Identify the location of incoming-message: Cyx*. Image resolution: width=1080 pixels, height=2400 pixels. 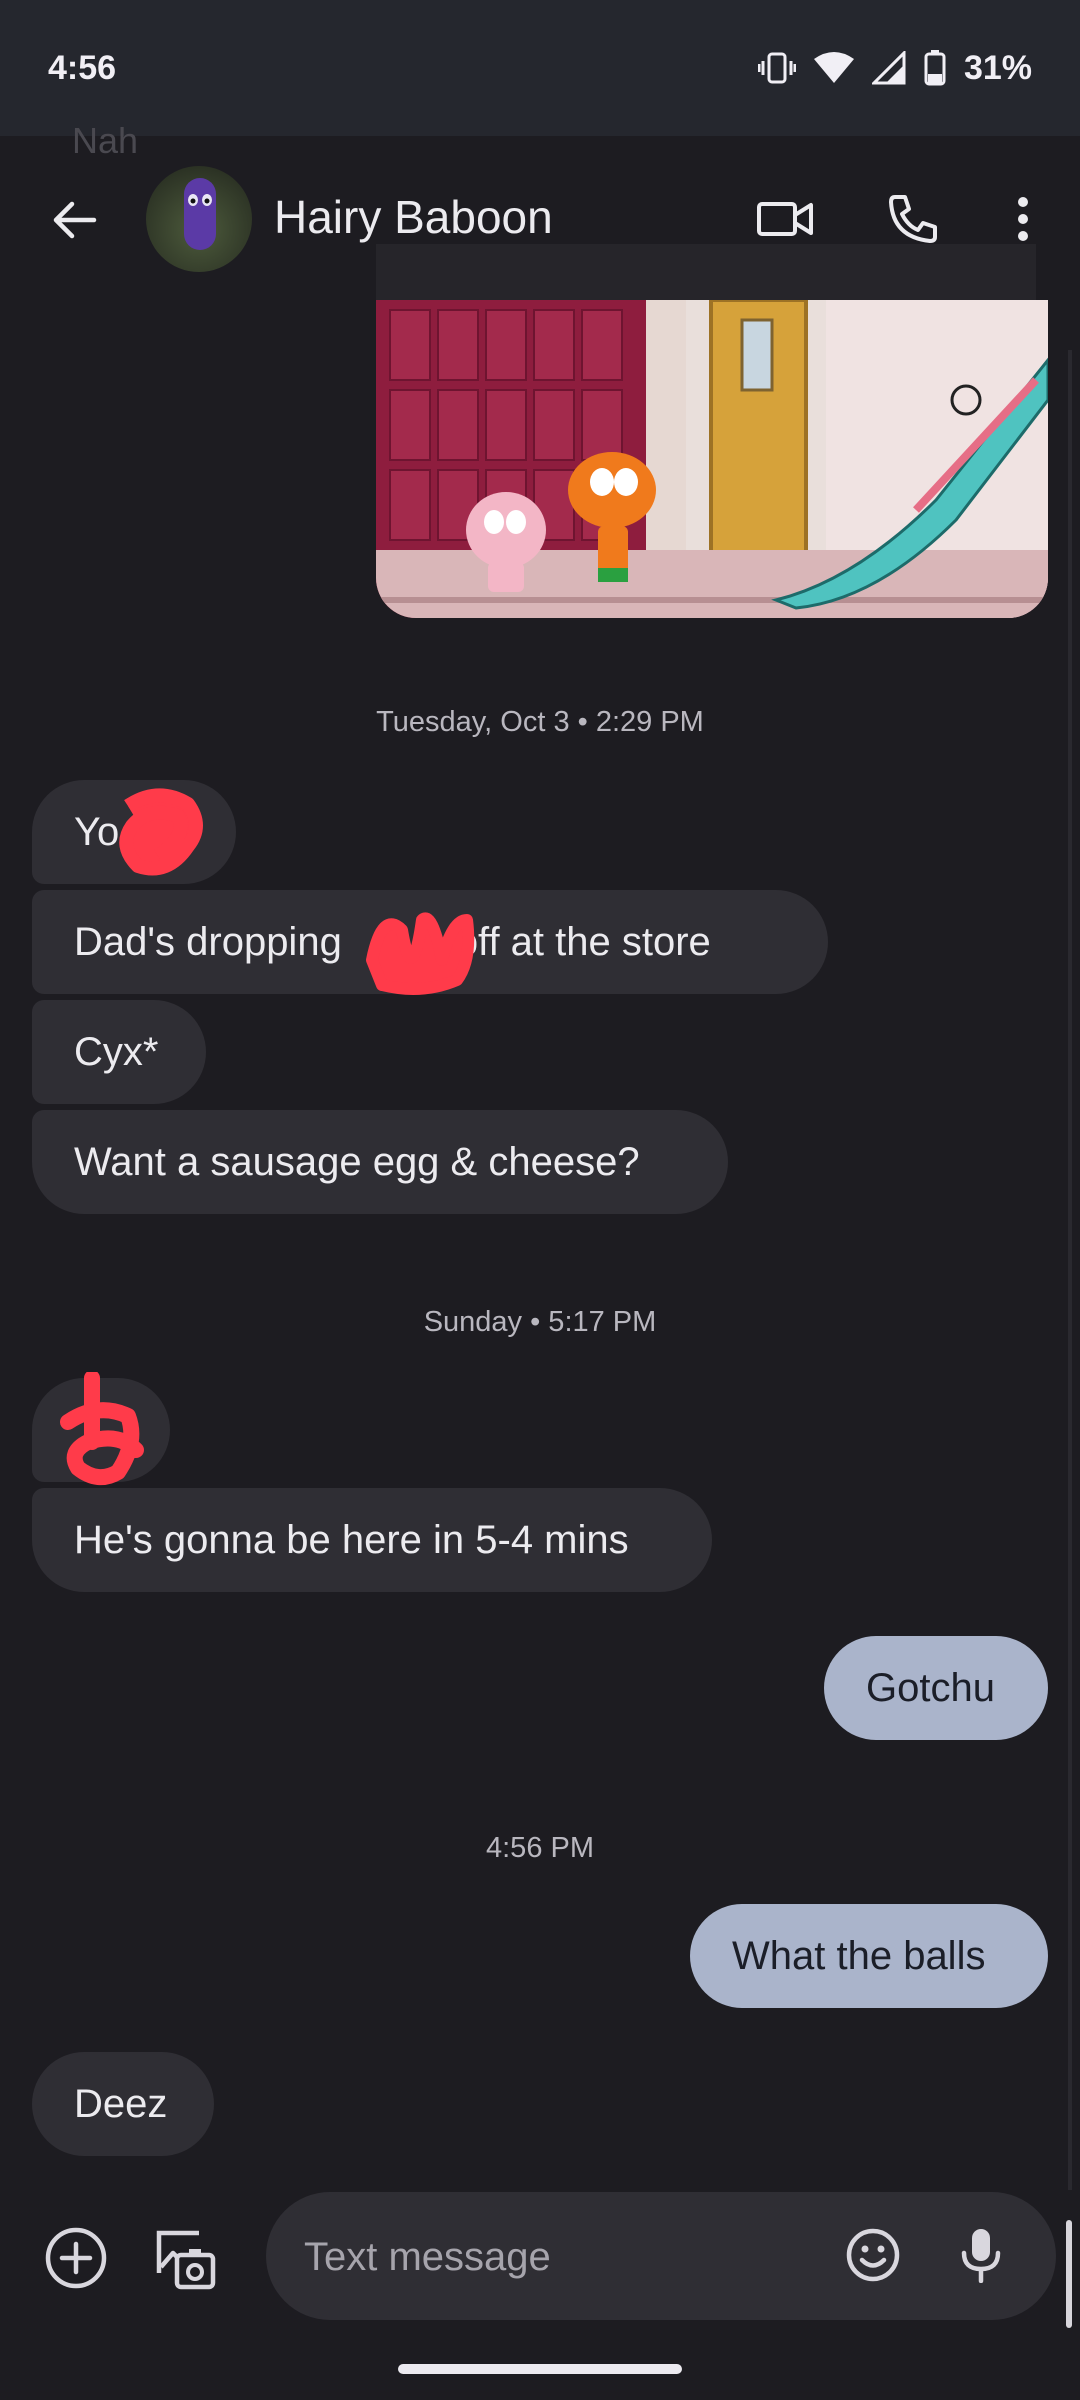
(119, 1052).